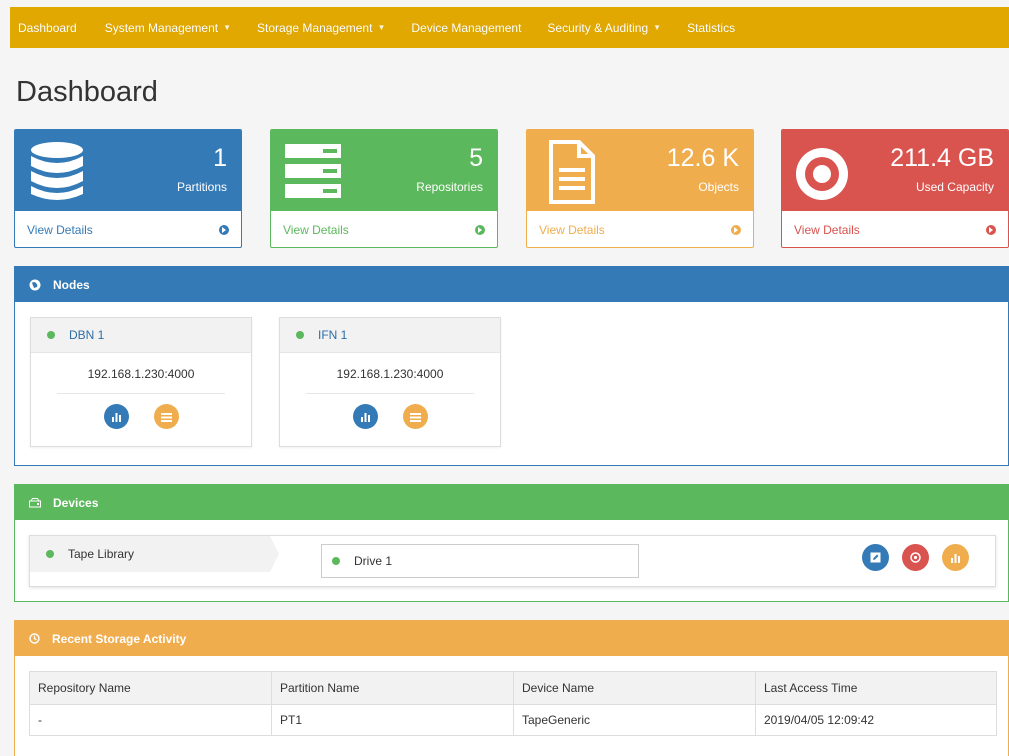  What do you see at coordinates (640, 188) in the screenshot?
I see `stat-card-objects: 12.6 K Objects View Details` at bounding box center [640, 188].